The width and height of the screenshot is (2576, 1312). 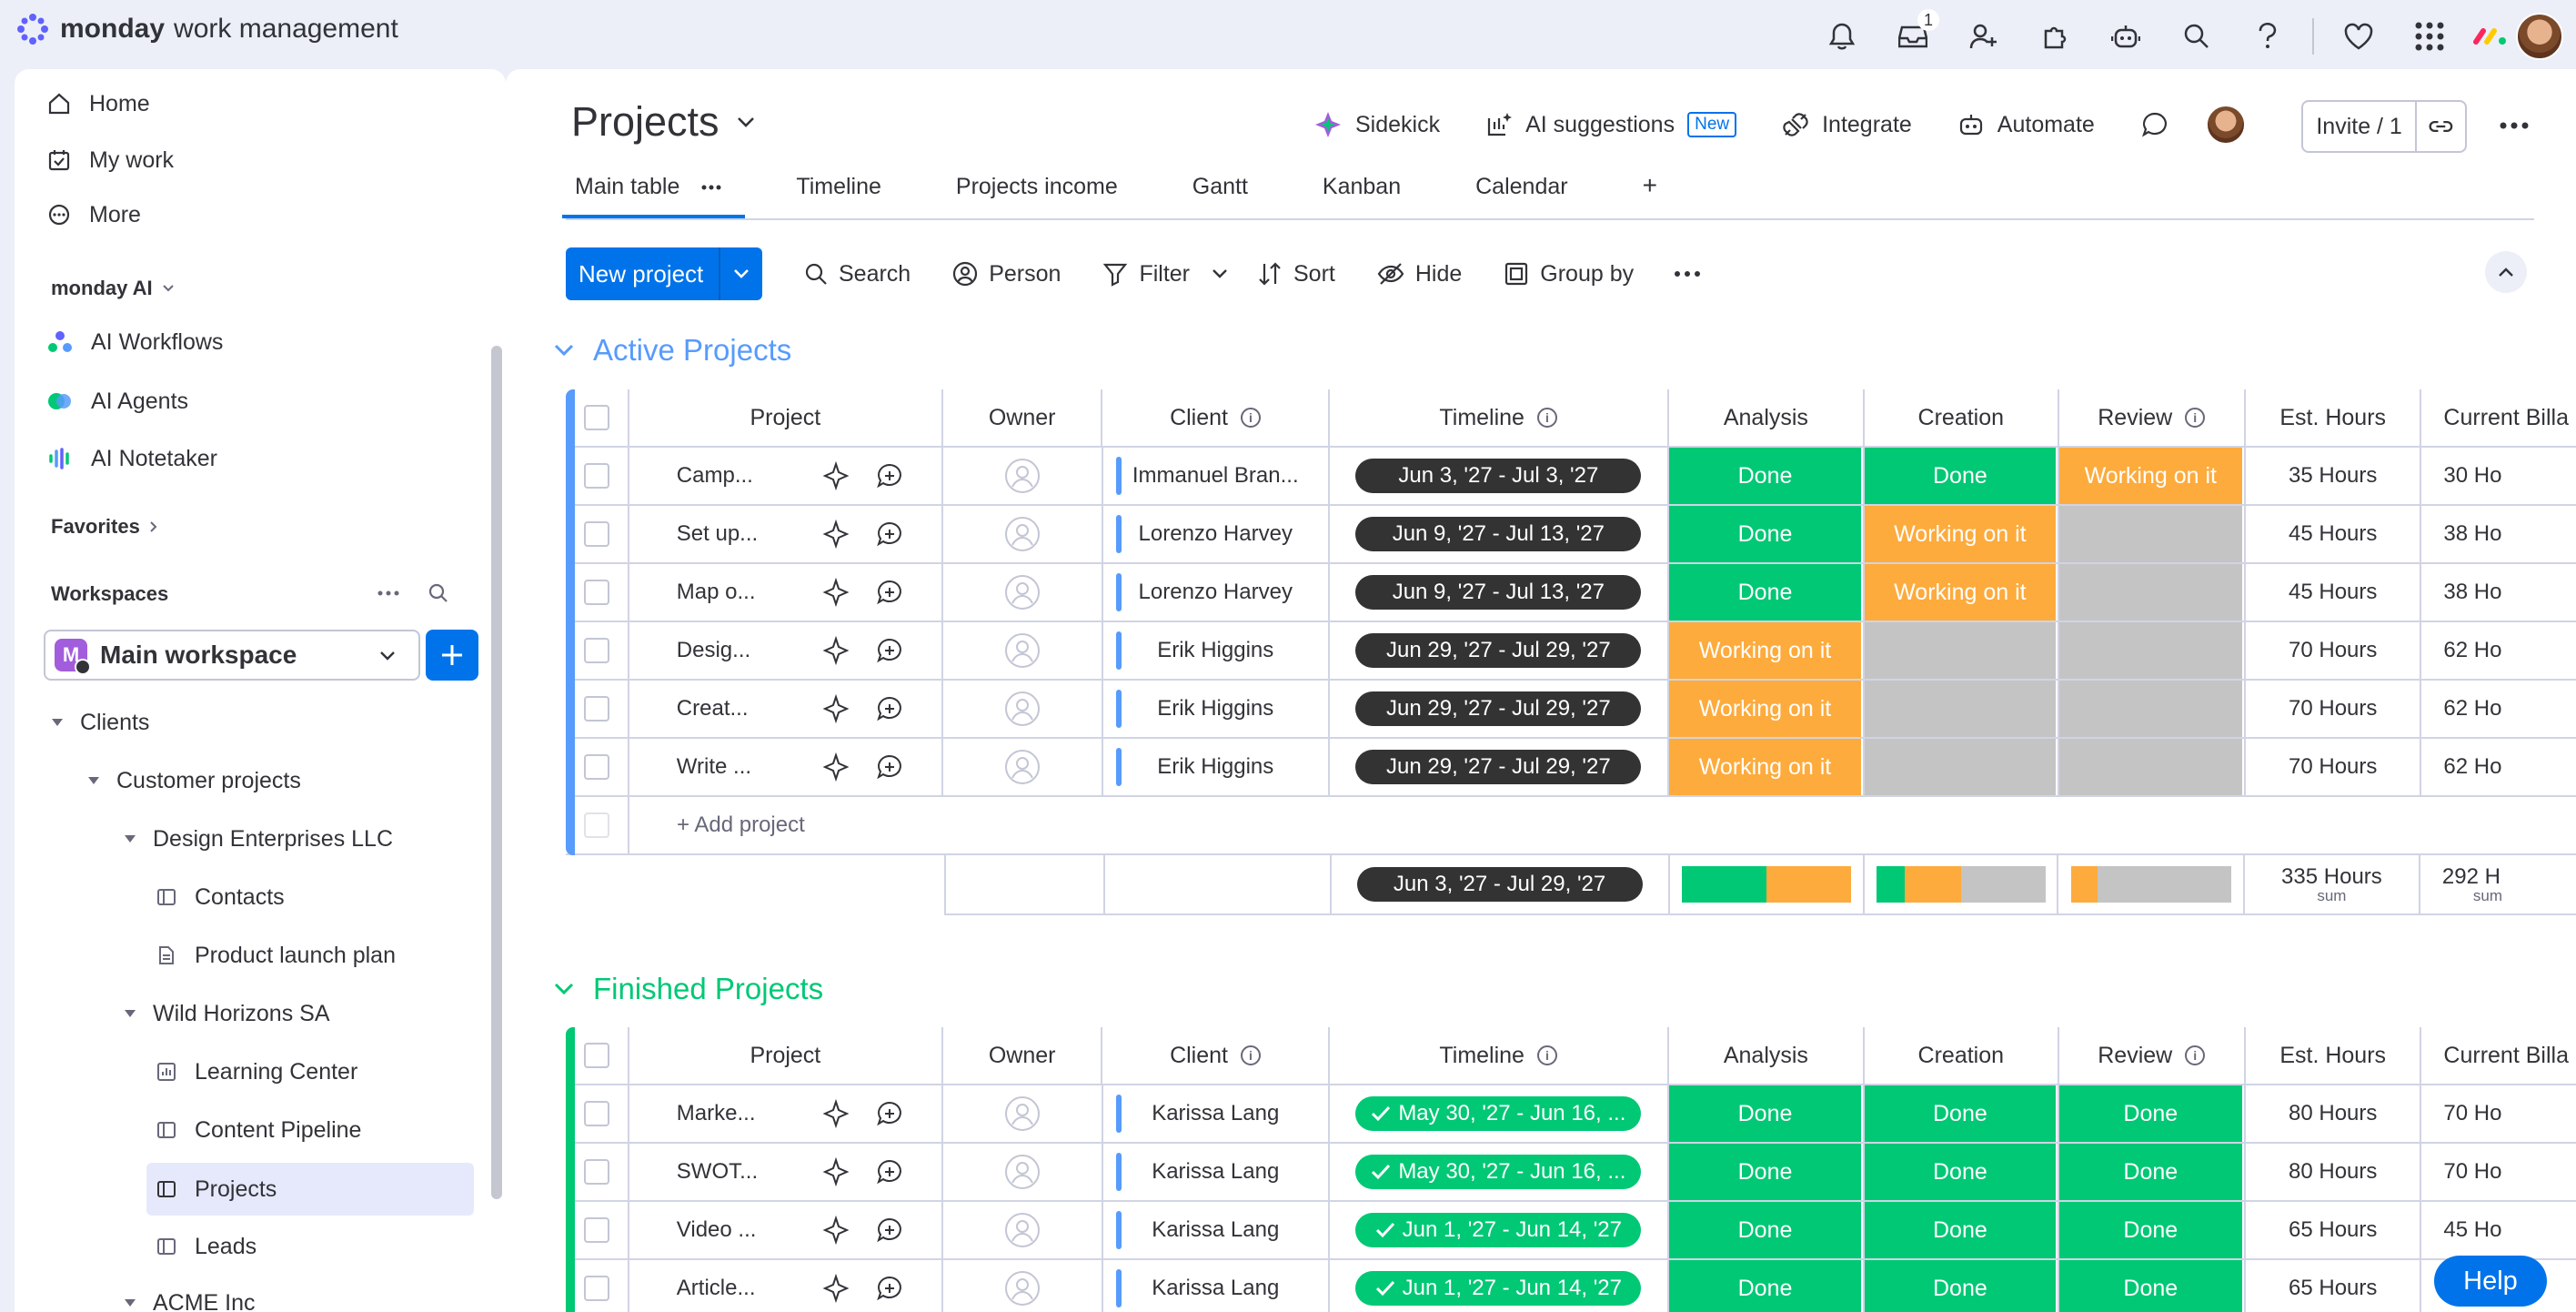 What do you see at coordinates (2498, 1113) in the screenshot?
I see `current-billable-cell: 70 Ho` at bounding box center [2498, 1113].